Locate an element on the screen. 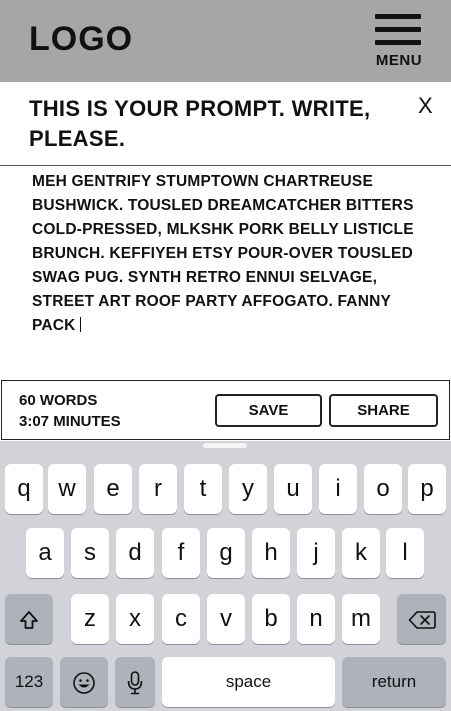  key-t: t is located at coordinates (203, 489).